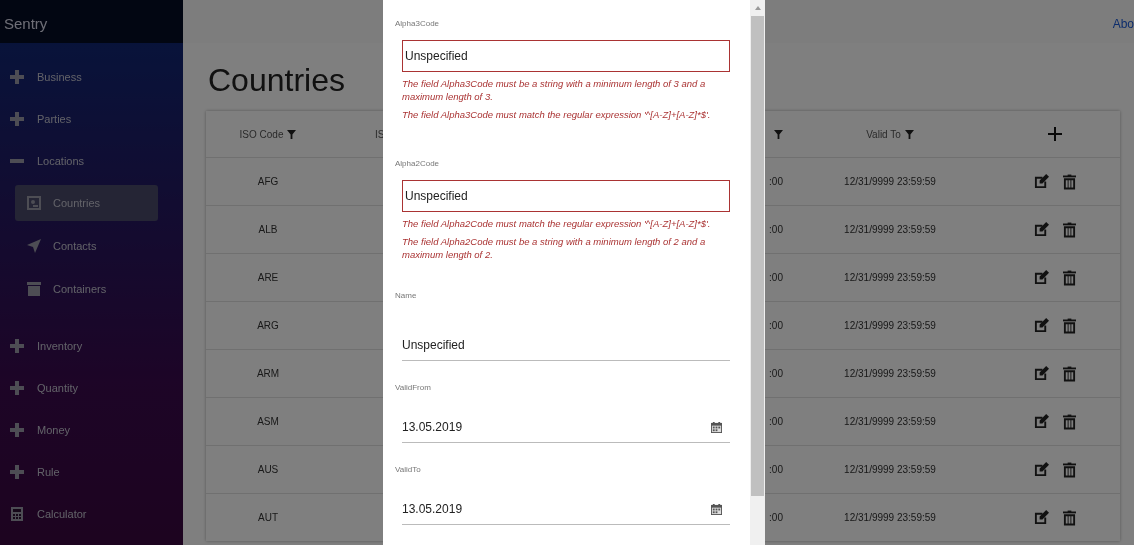  Describe the element at coordinates (268, 277) in the screenshot. I see `table-cell: ARE` at that location.